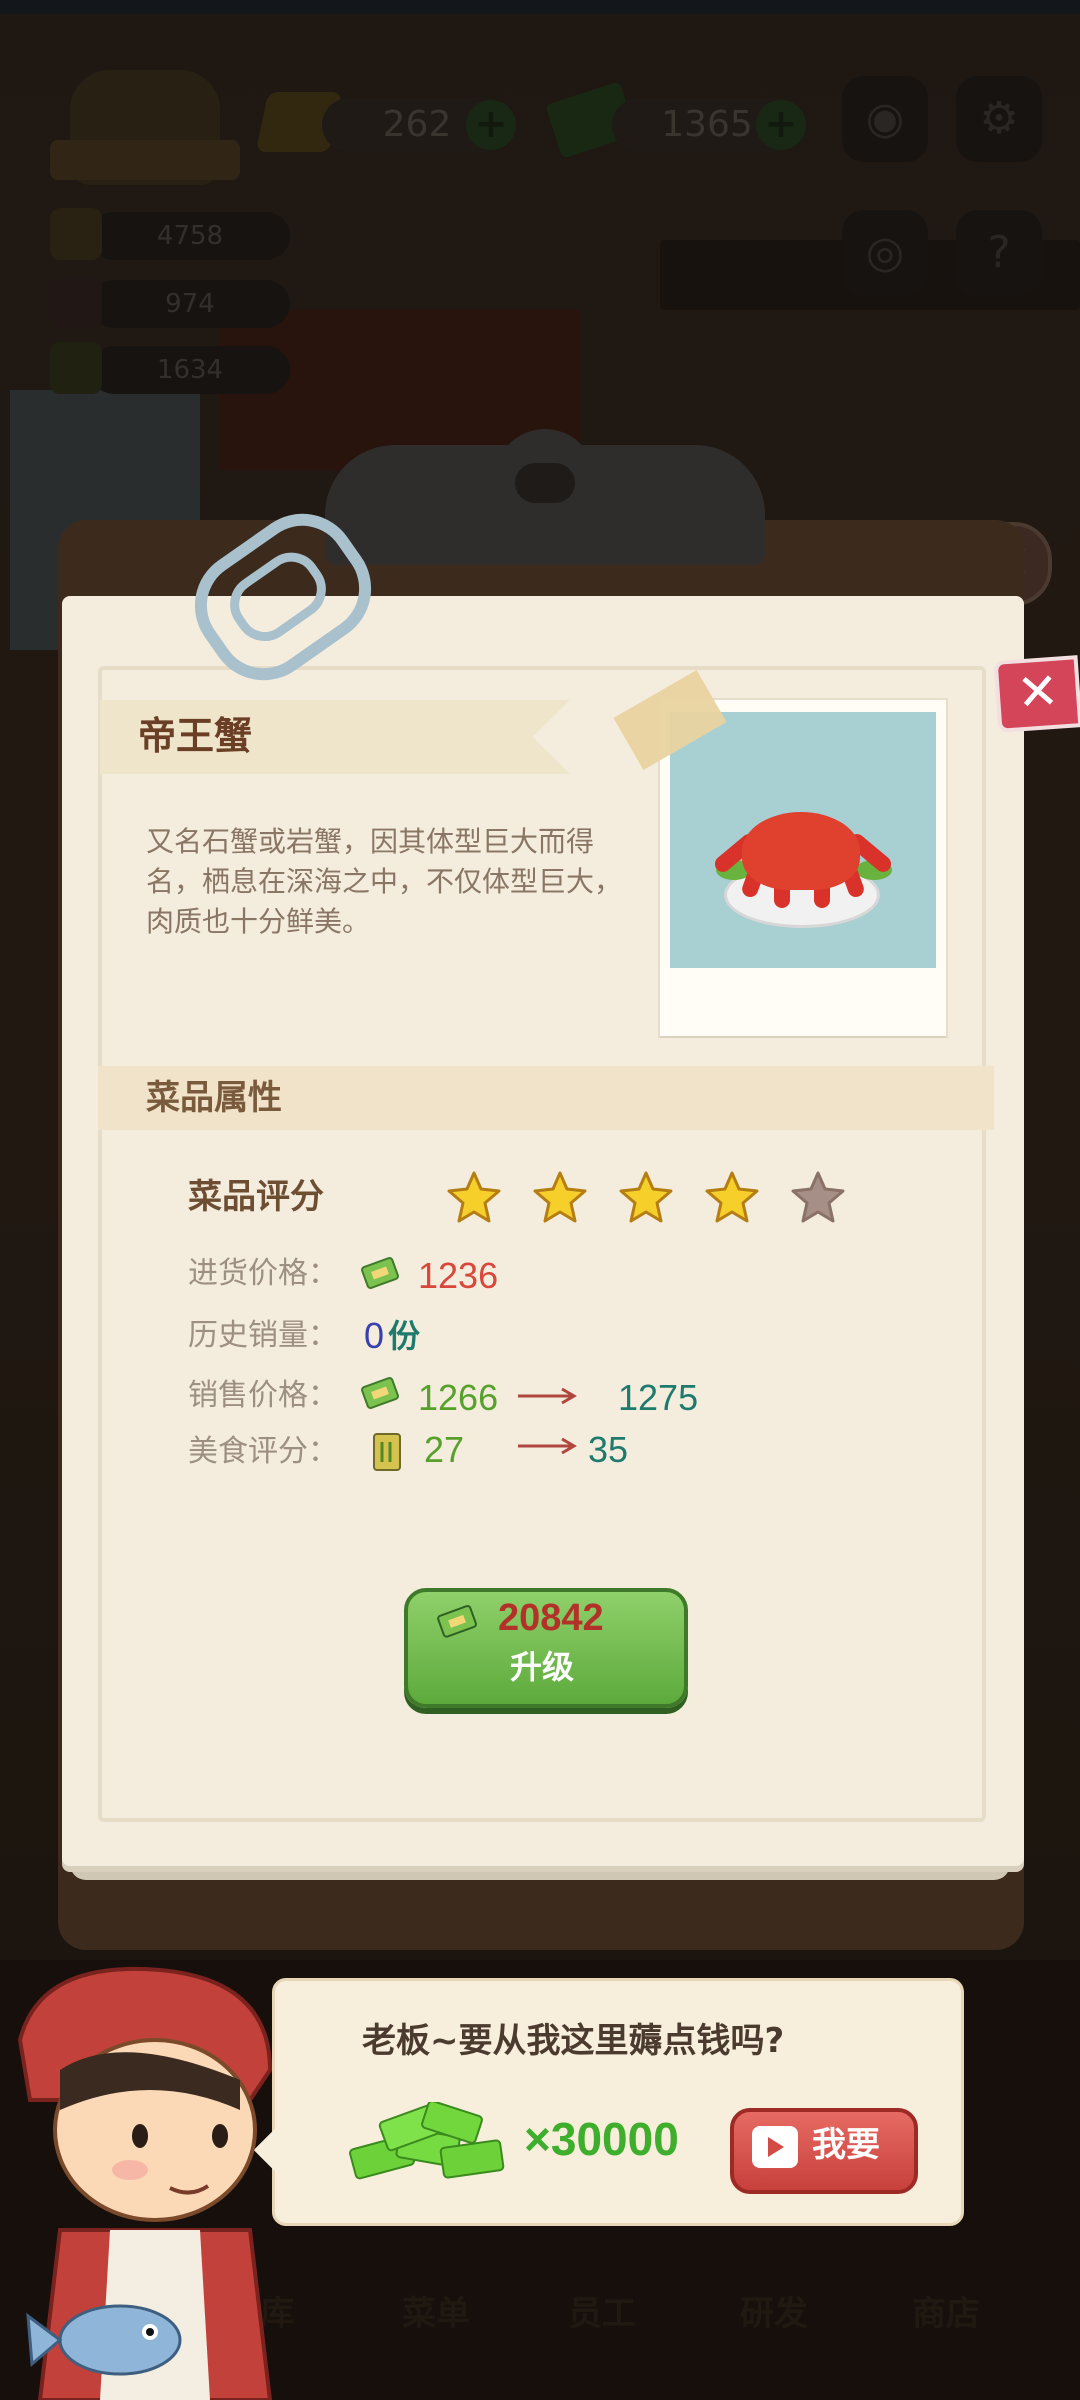 Image resolution: width=1080 pixels, height=2400 pixels. What do you see at coordinates (458, 1397) in the screenshot?
I see `sale-price-current: 1266` at bounding box center [458, 1397].